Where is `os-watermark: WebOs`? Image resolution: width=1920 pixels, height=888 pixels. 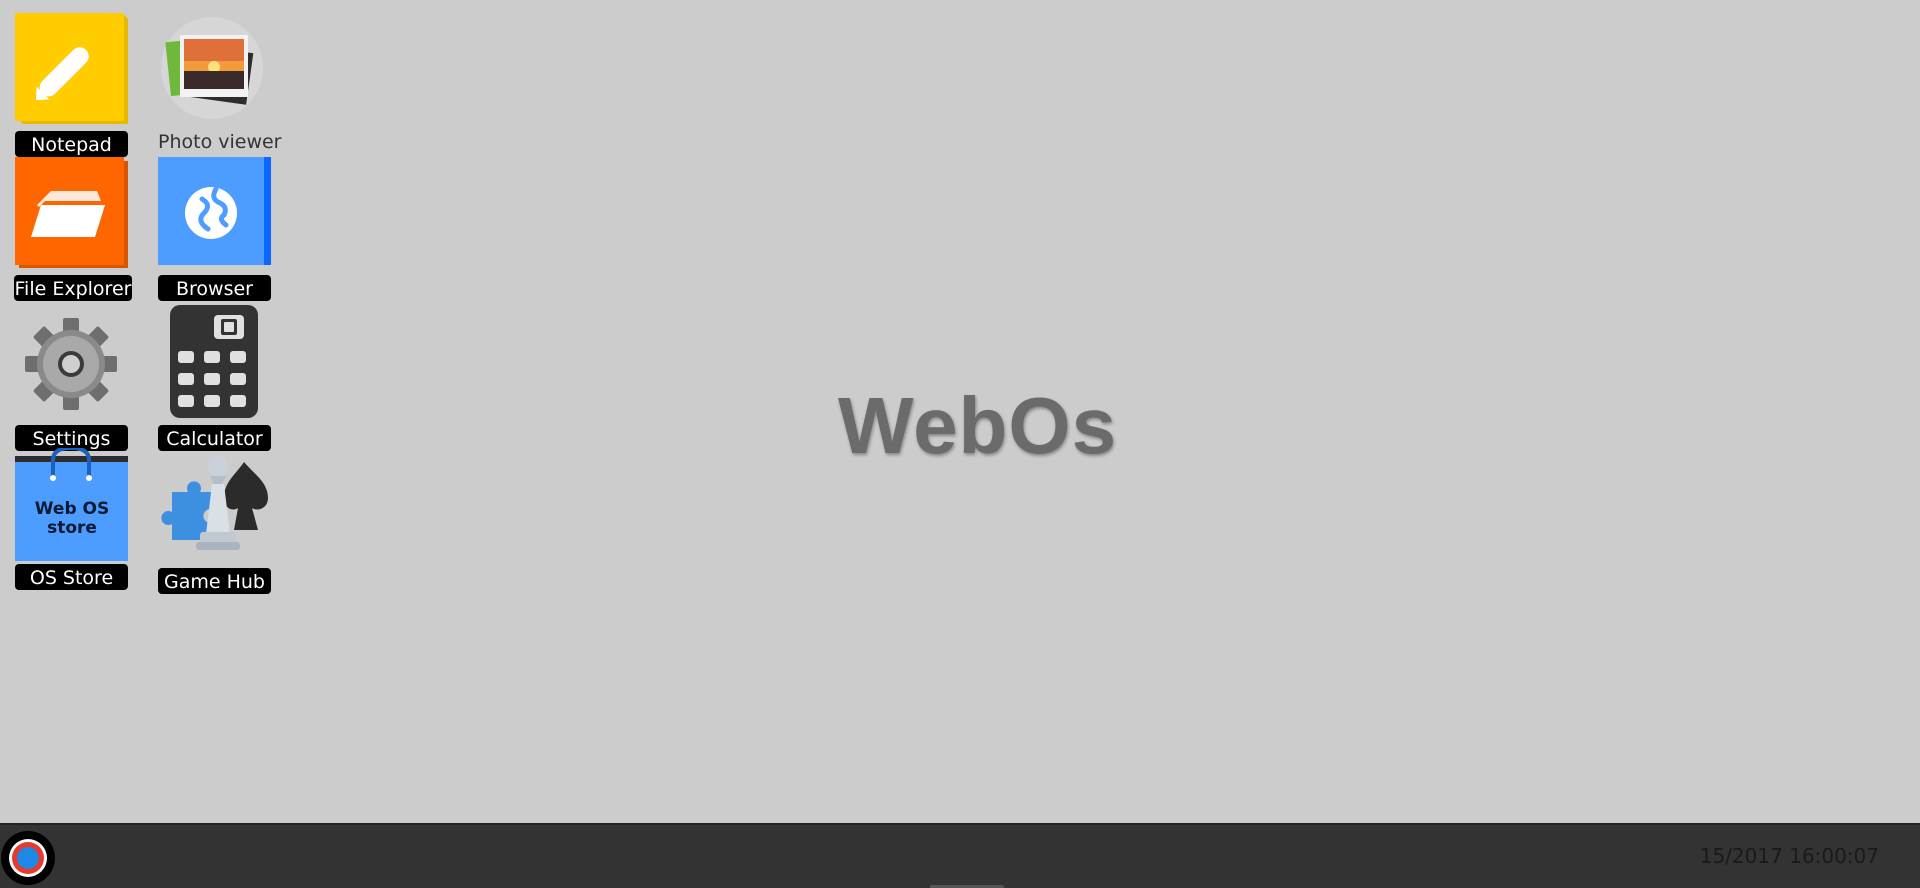
os-watermark: WebOs is located at coordinates (978, 425).